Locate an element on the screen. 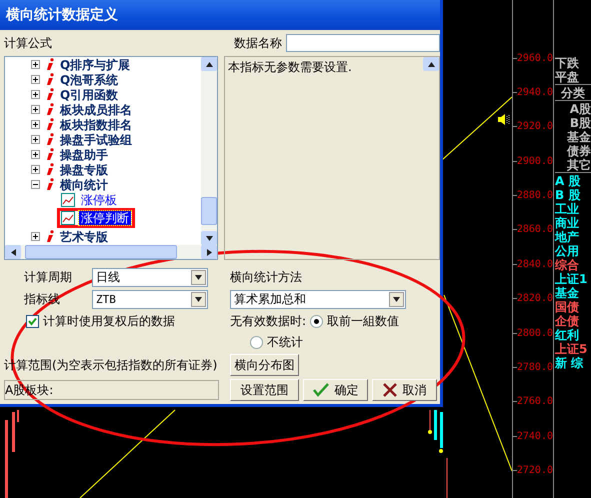 This screenshot has height=498, width=591. trend-line is located at coordinates (477, 128).